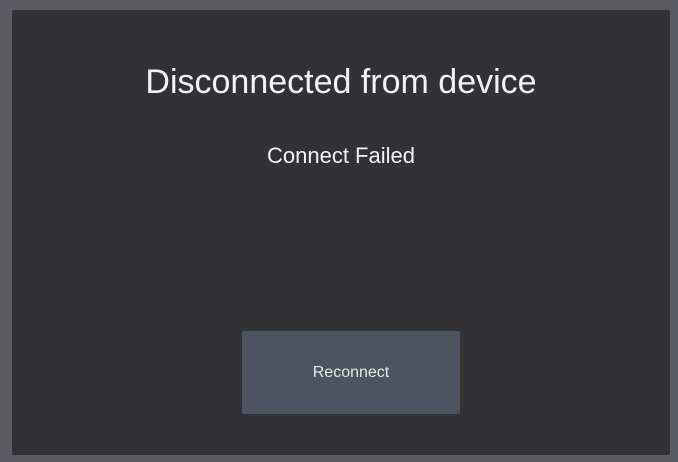 The width and height of the screenshot is (678, 462). What do you see at coordinates (341, 155) in the screenshot?
I see `connection-status-text: Connect Failed` at bounding box center [341, 155].